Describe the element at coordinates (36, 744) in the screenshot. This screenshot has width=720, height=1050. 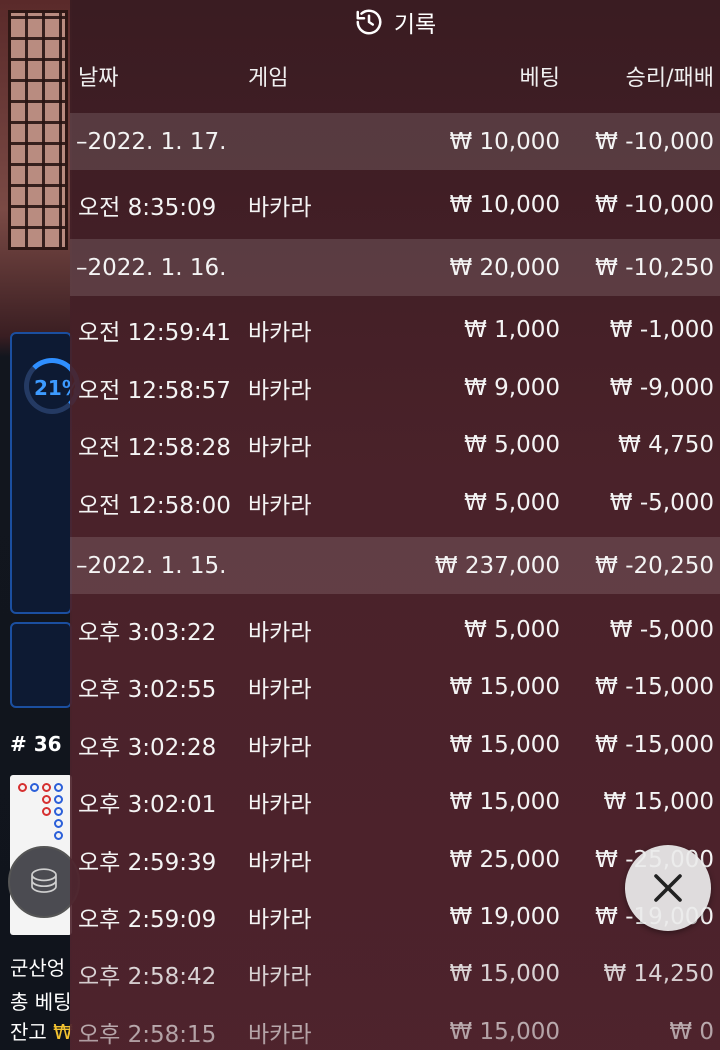
I see `round-number: # 36` at that location.